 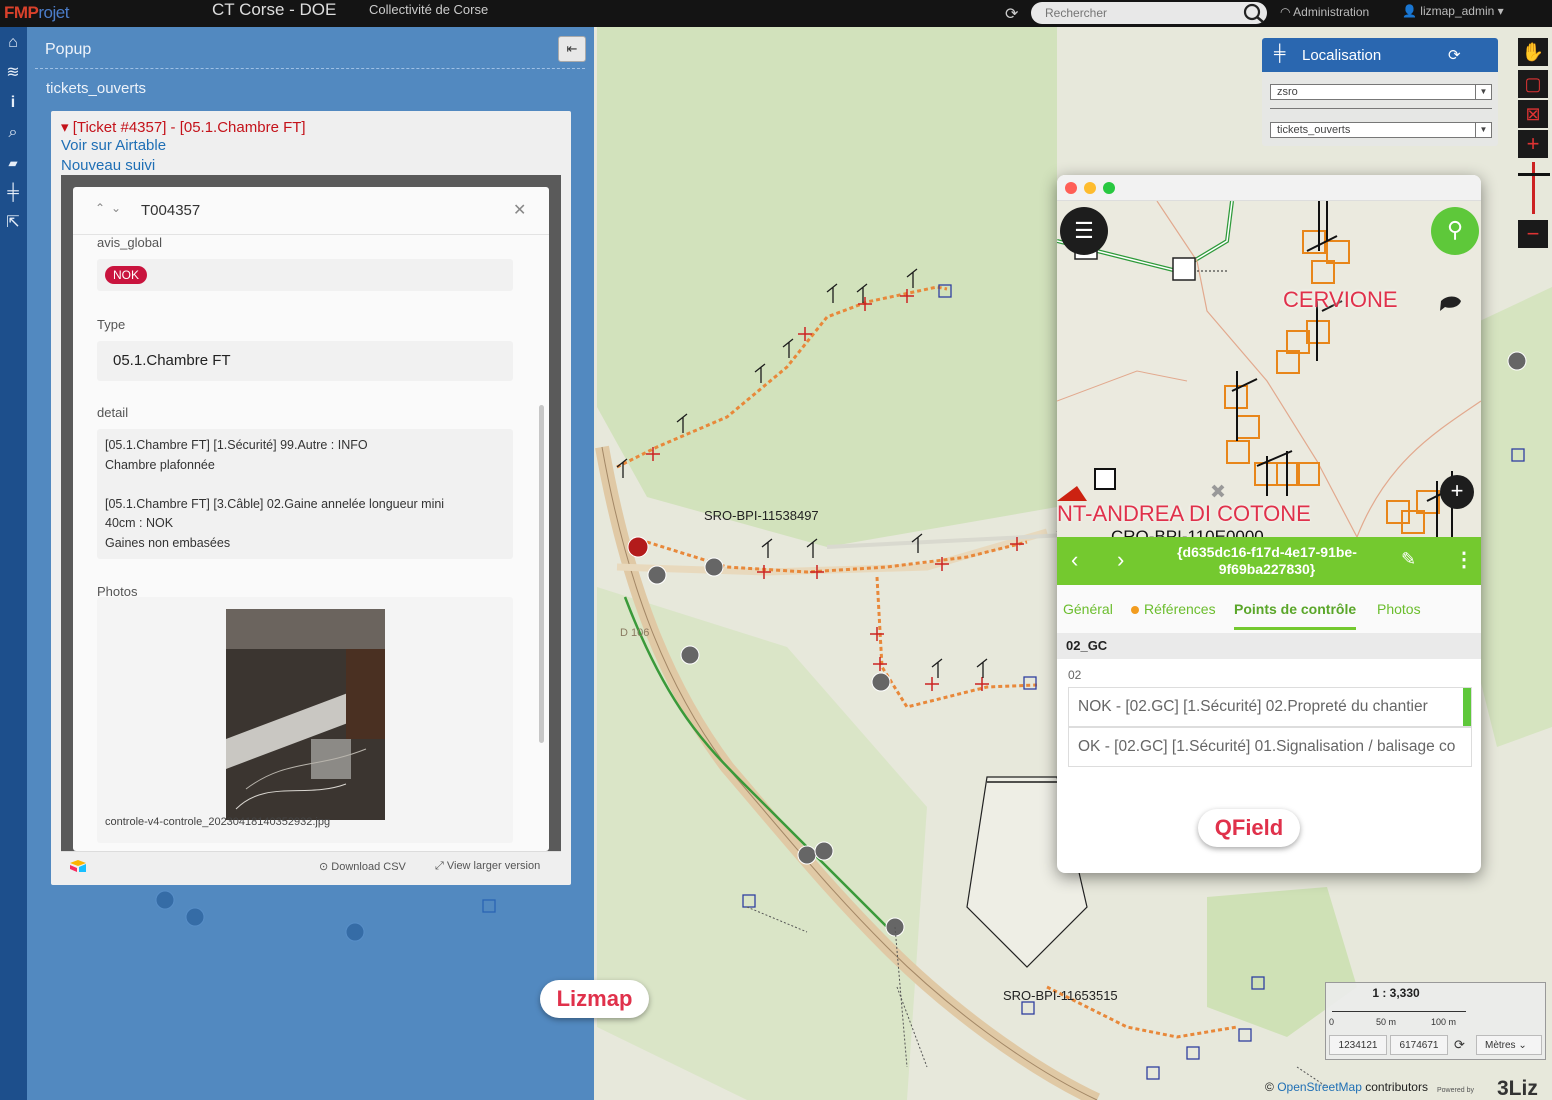 I want to click on zoom-box-icon: ▢, so click(x=1533, y=84).